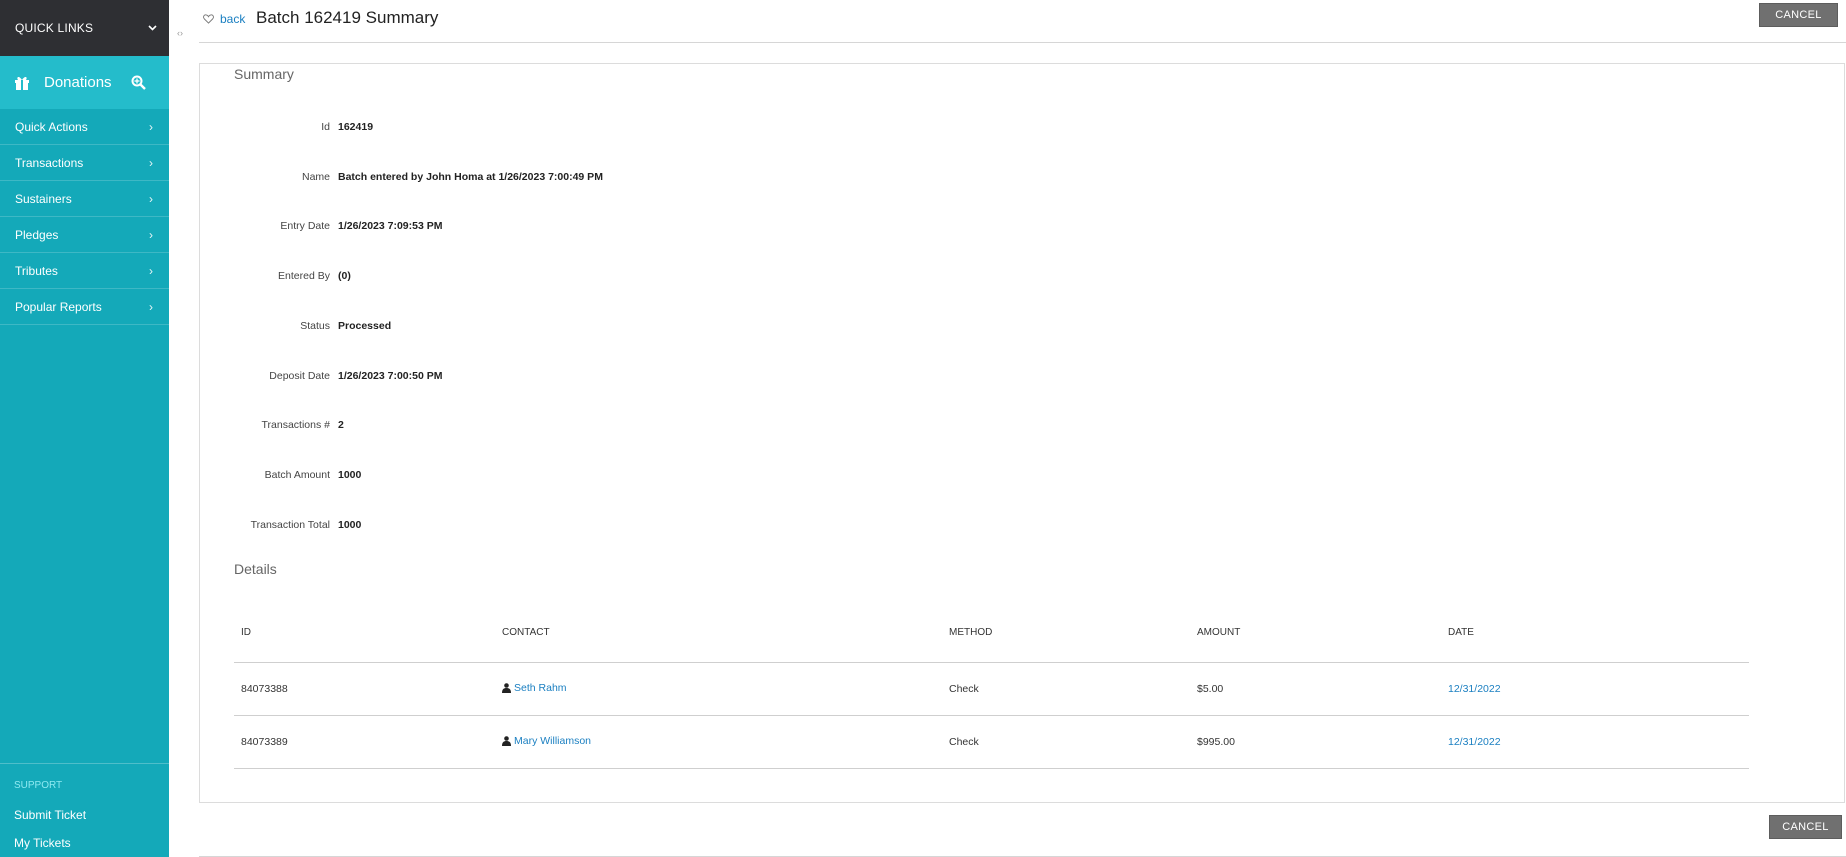 The height and width of the screenshot is (857, 1846). What do you see at coordinates (1595, 633) in the screenshot?
I see `column-header-date: DATE` at bounding box center [1595, 633].